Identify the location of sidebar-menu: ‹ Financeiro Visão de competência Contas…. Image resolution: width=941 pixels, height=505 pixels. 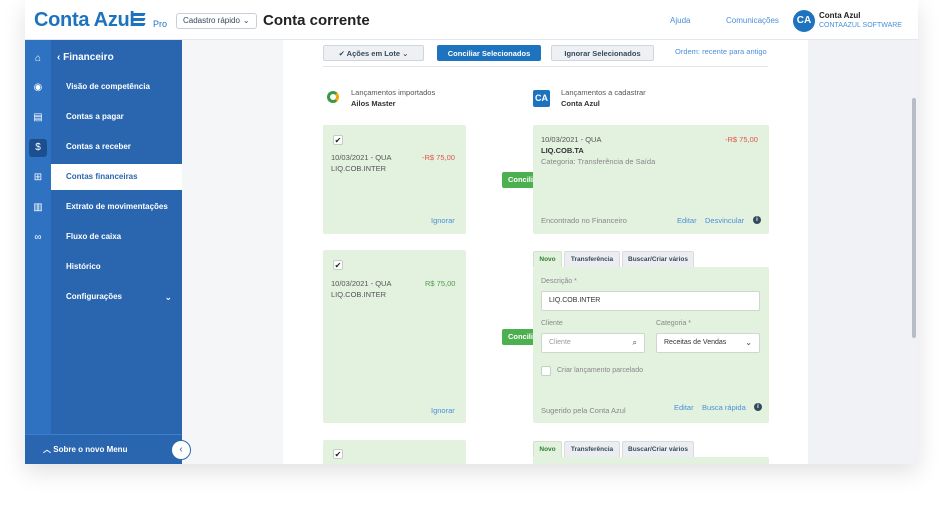
(116, 252).